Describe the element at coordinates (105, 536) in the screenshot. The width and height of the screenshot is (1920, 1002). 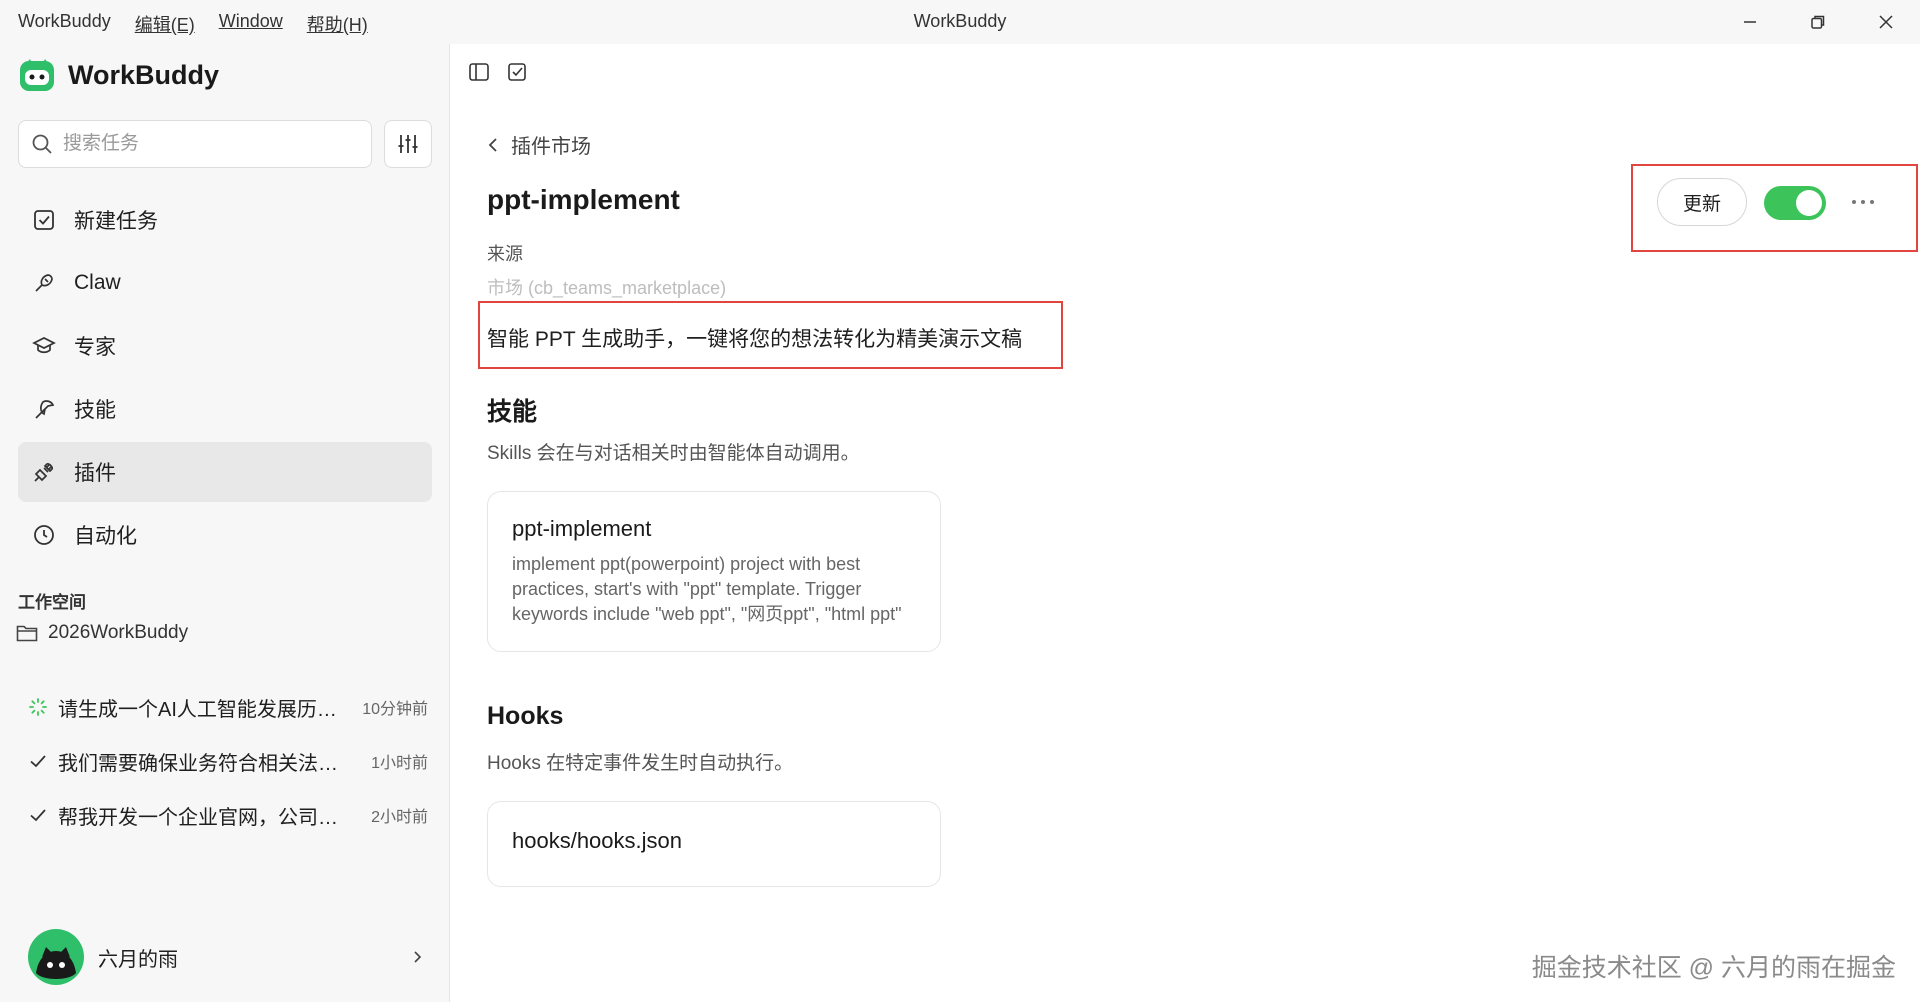
I see `sidebar-item-label: 自动化` at that location.